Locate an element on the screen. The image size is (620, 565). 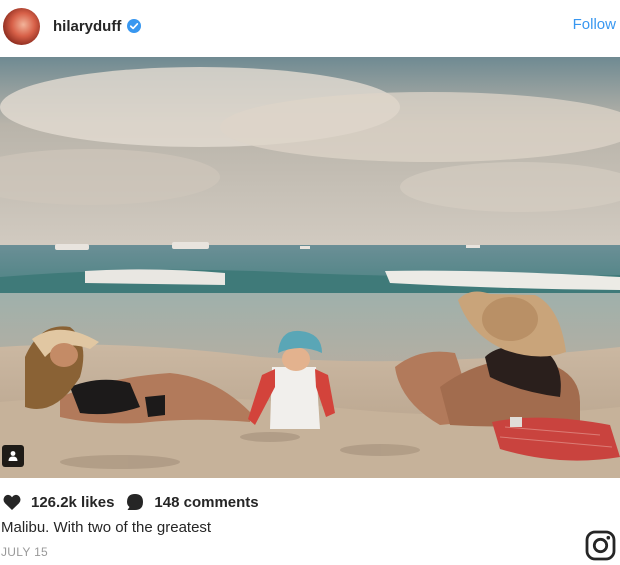
username: hilaryduff is located at coordinates (87, 26).